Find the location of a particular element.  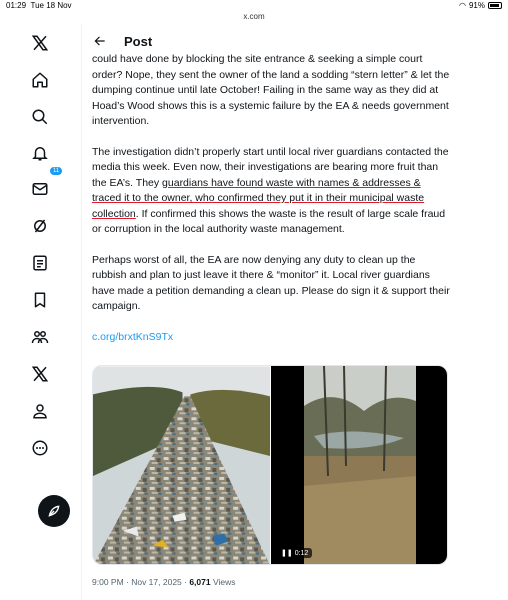

post-timestamp: 9:00 PM · Nov 17, 2025 · is located at coordinates (140, 582).